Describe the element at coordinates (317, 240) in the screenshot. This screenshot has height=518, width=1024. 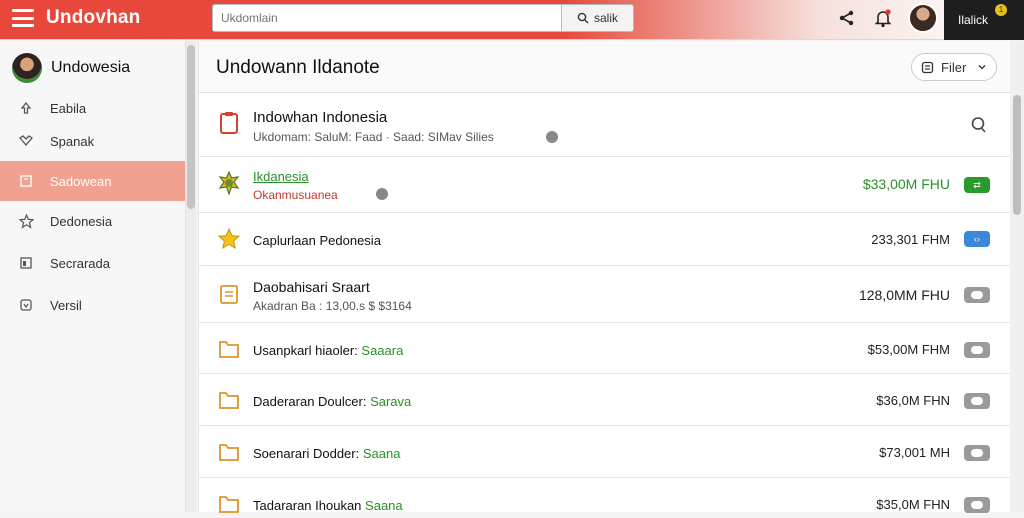
I see `row-title: Caplurlaan Pedonesia` at that location.